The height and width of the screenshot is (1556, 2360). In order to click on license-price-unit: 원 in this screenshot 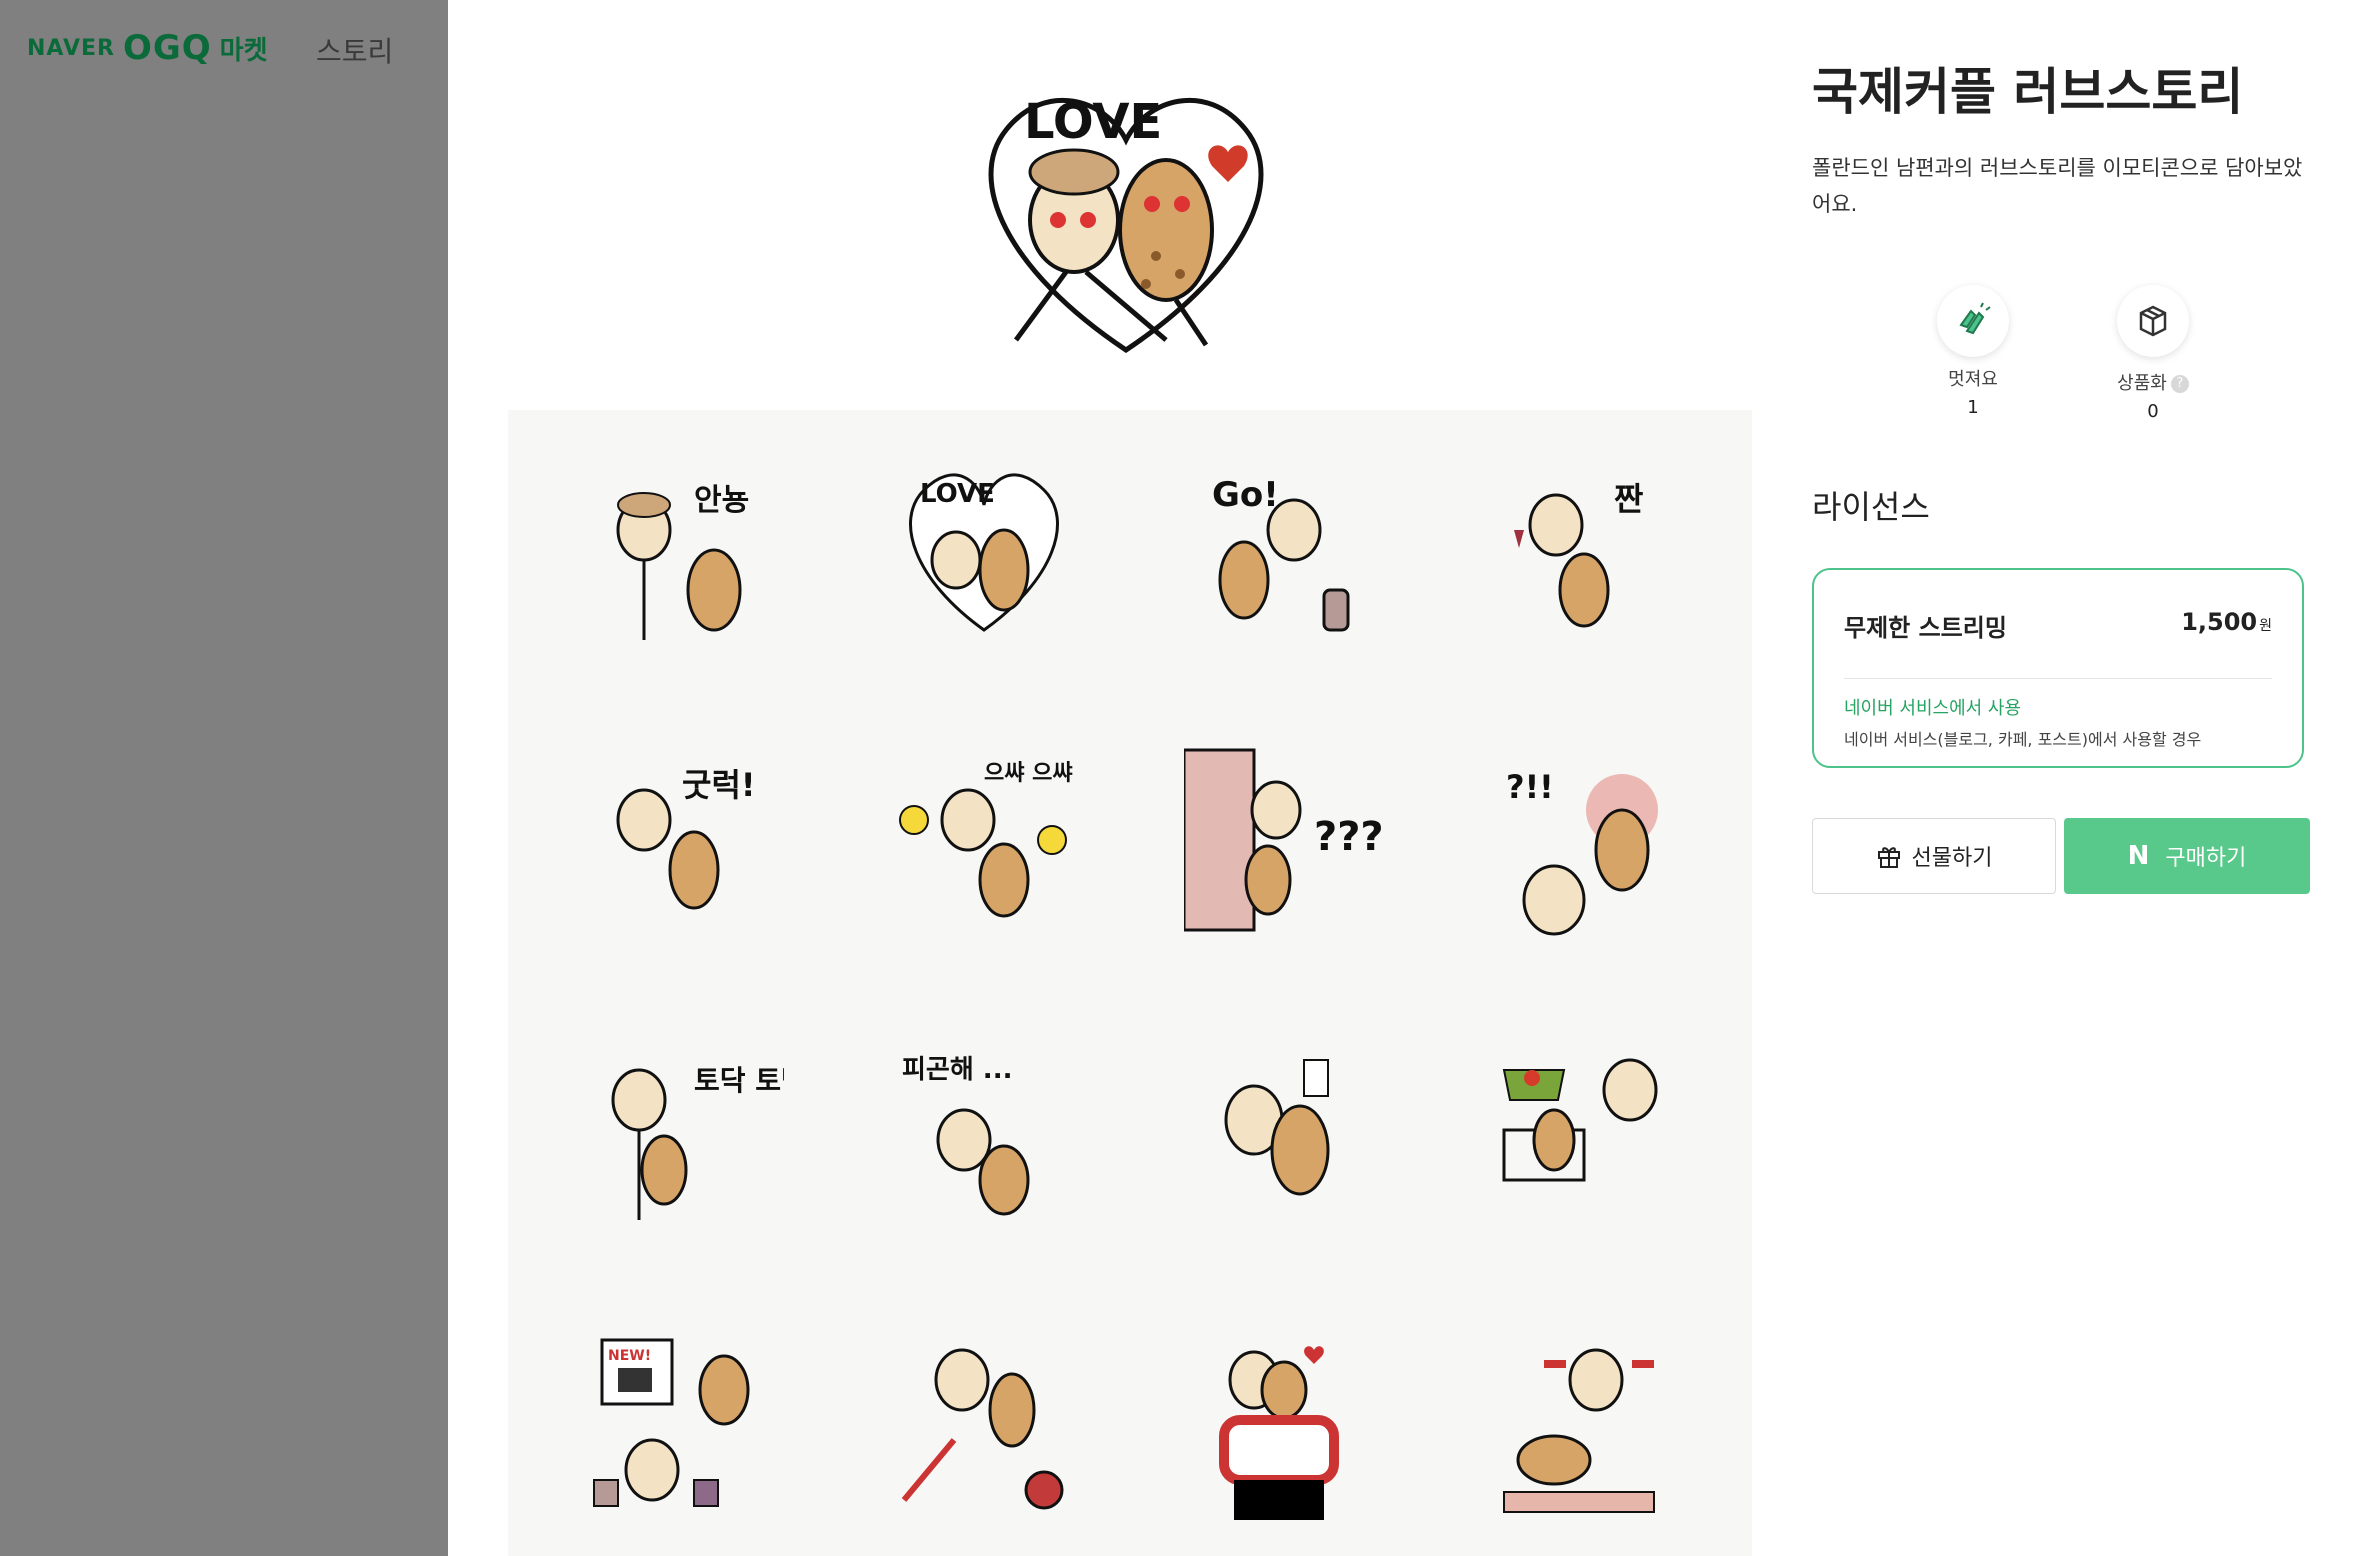, I will do `click(2265, 626)`.